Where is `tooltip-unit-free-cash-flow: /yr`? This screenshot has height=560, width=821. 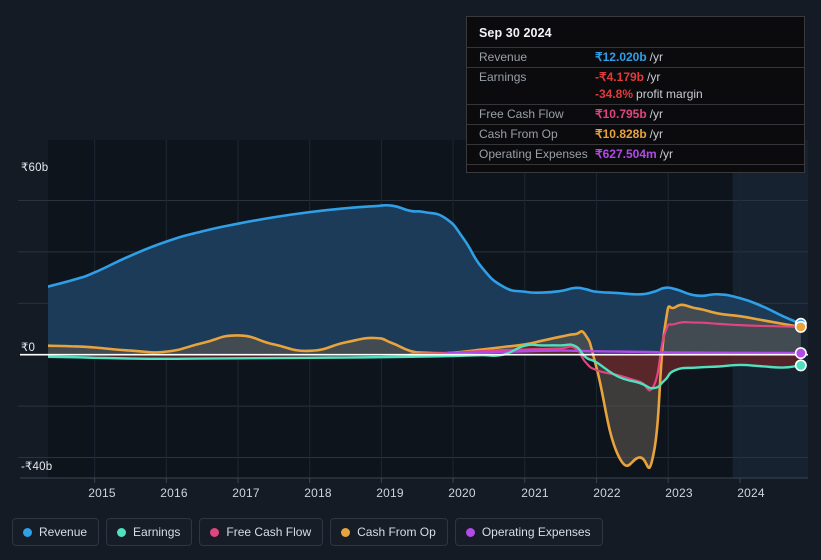 tooltip-unit-free-cash-flow: /yr is located at coordinates (656, 114).